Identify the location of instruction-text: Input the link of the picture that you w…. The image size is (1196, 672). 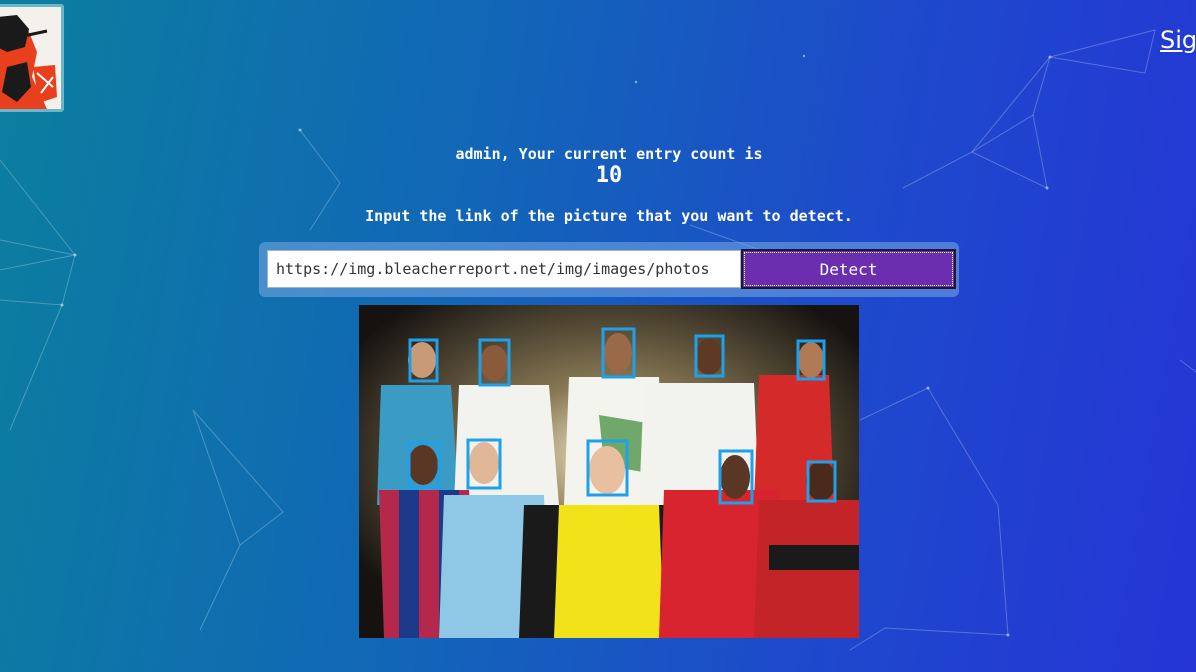
(609, 216).